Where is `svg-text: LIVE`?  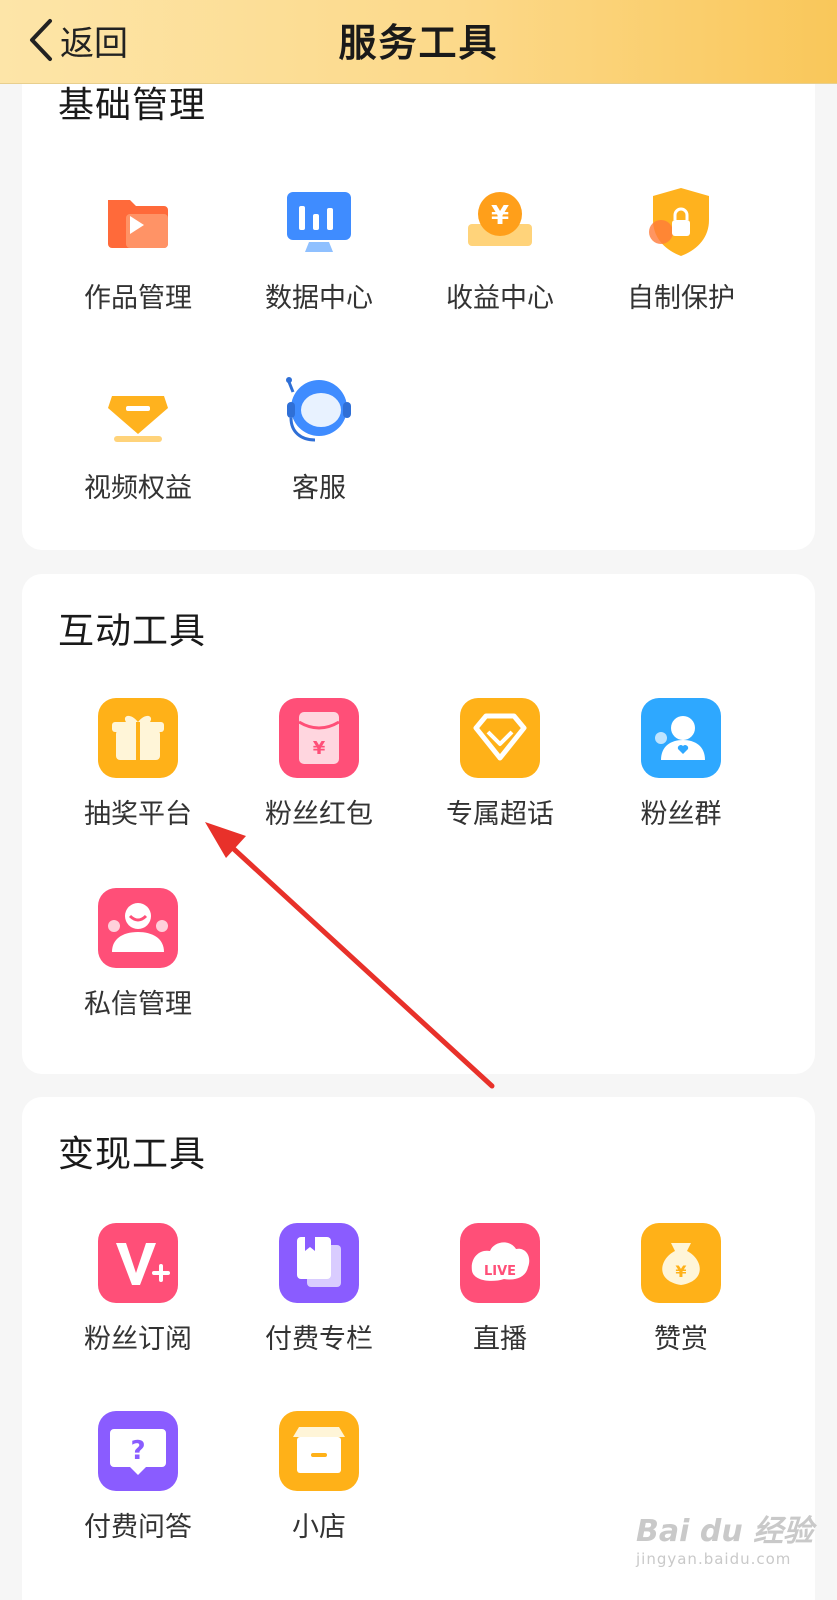 svg-text: LIVE is located at coordinates (500, 1271).